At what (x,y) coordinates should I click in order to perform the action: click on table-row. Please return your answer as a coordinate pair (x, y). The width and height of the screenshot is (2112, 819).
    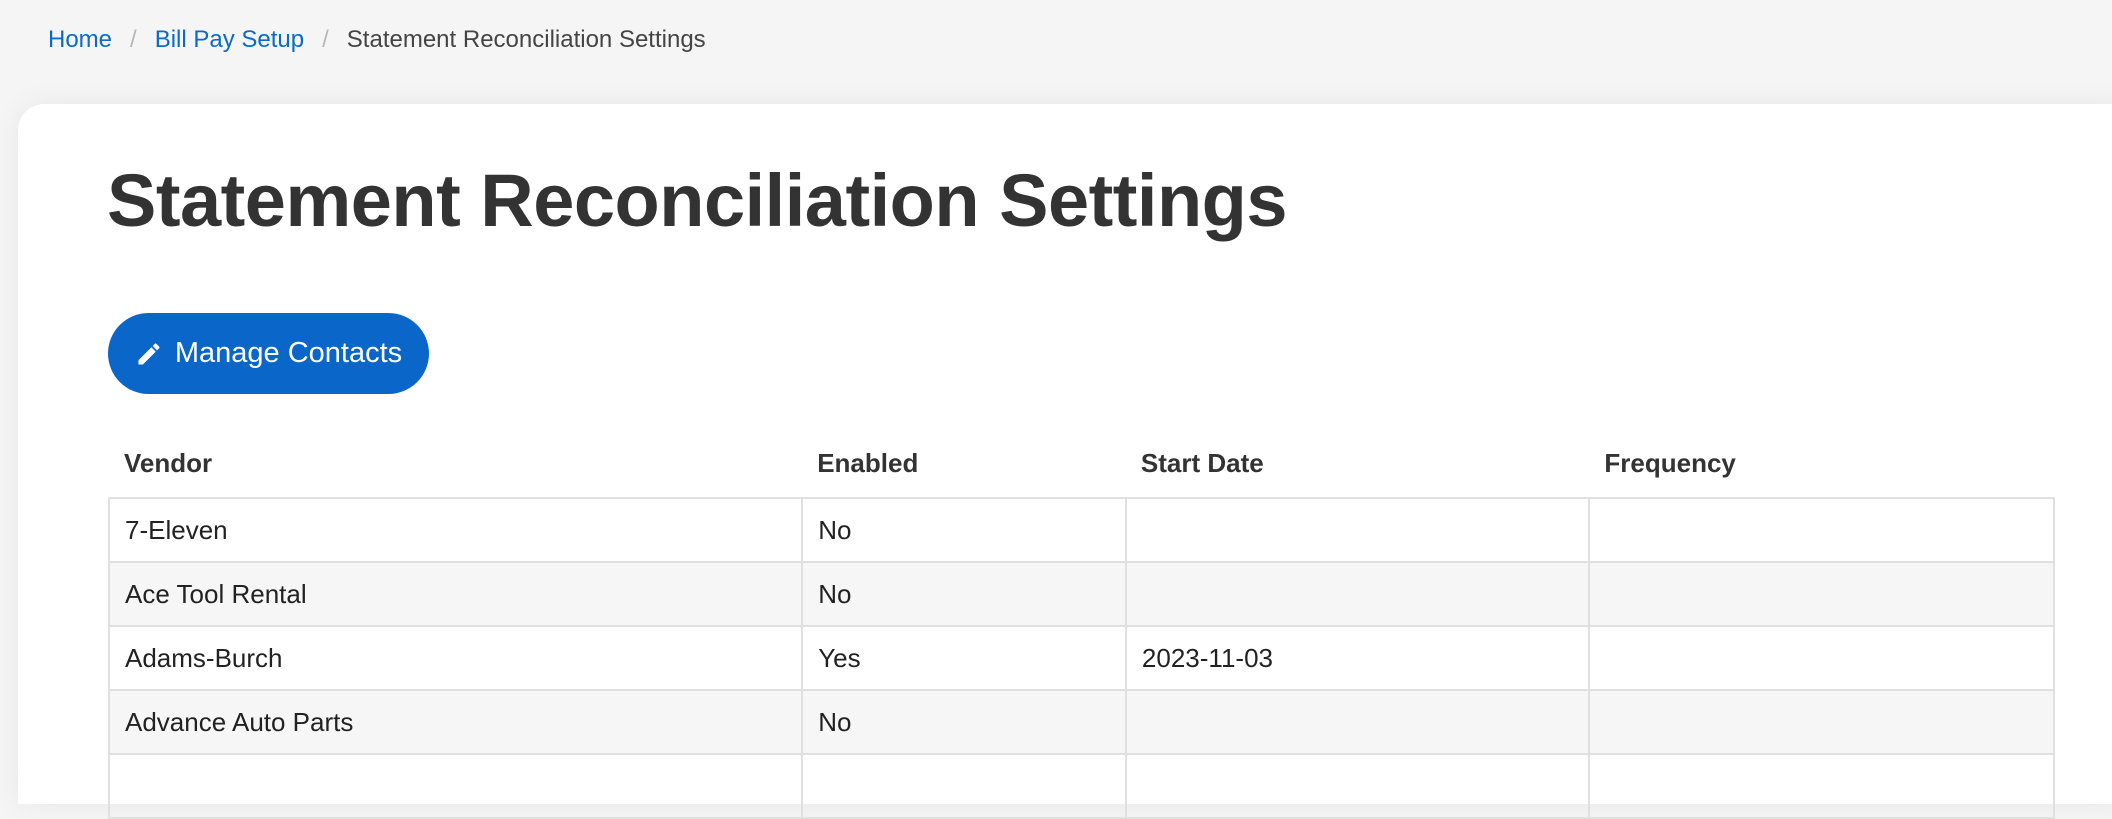
    Looking at the image, I should click on (1081, 786).